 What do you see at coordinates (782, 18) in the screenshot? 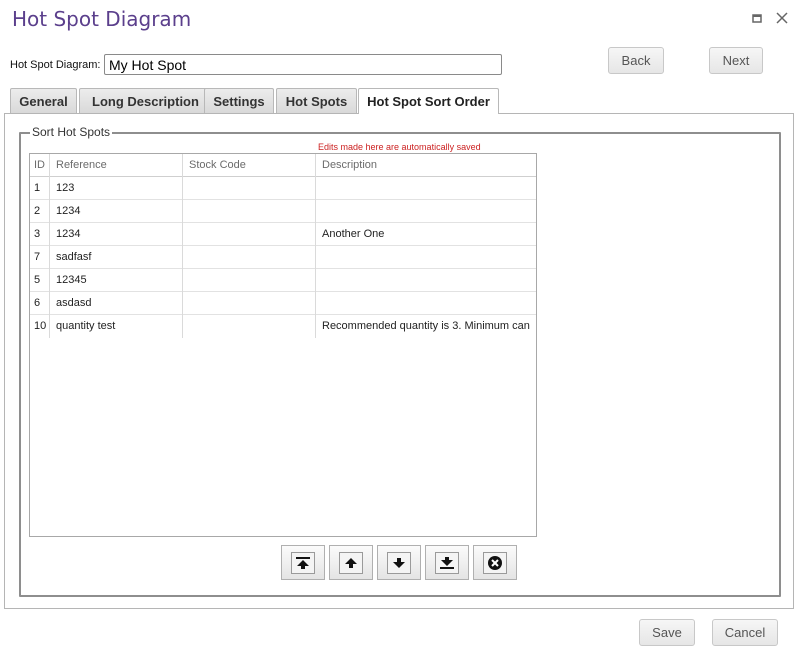
I see `close-icon` at bounding box center [782, 18].